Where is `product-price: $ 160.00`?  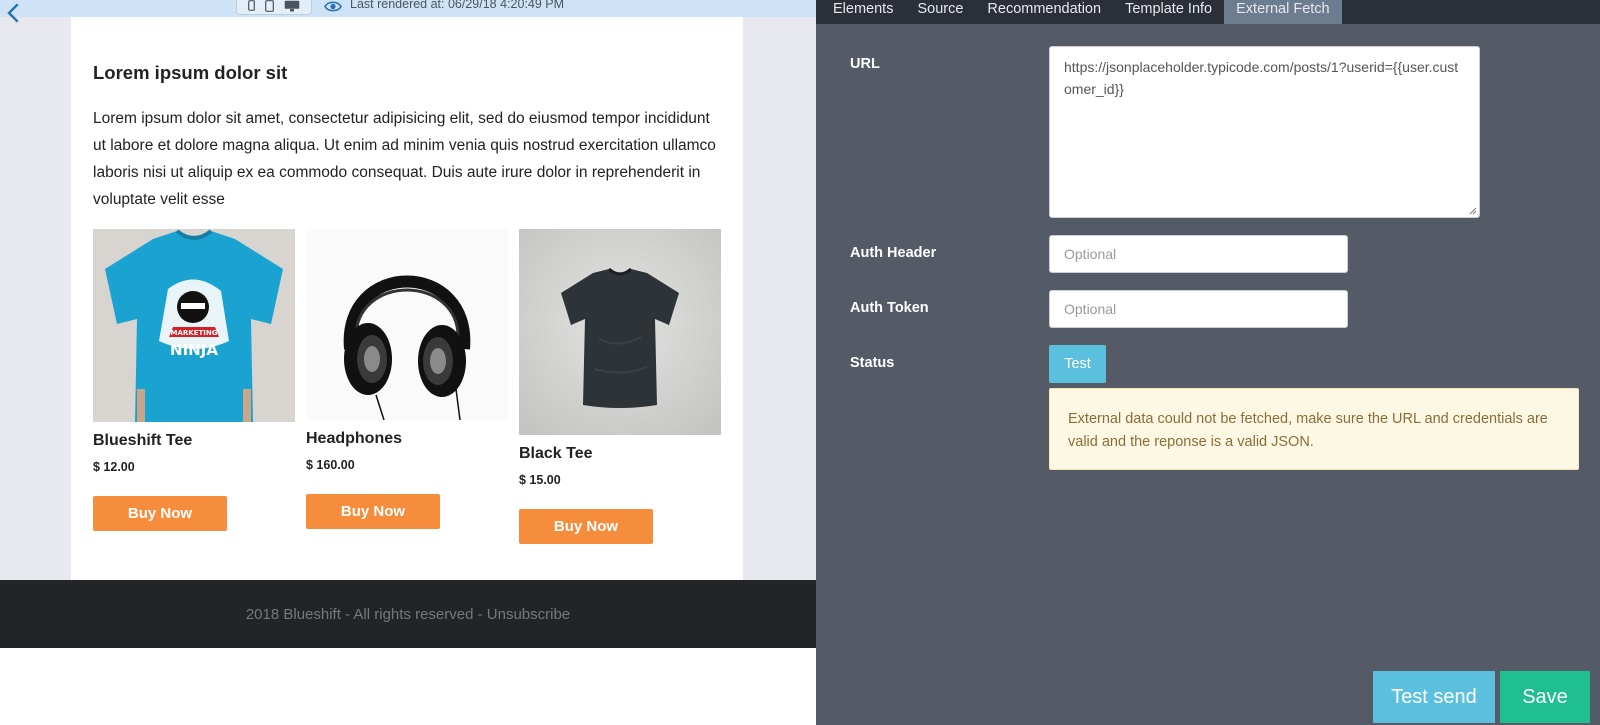 product-price: $ 160.00 is located at coordinates (330, 465).